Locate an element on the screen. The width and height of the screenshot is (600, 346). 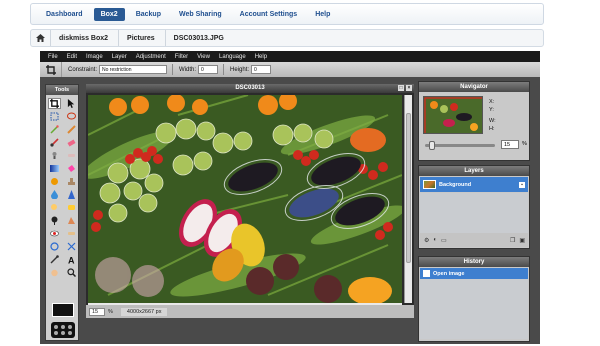
breadcrumb-item-pictures: Pictures is located at coordinates (142, 38).